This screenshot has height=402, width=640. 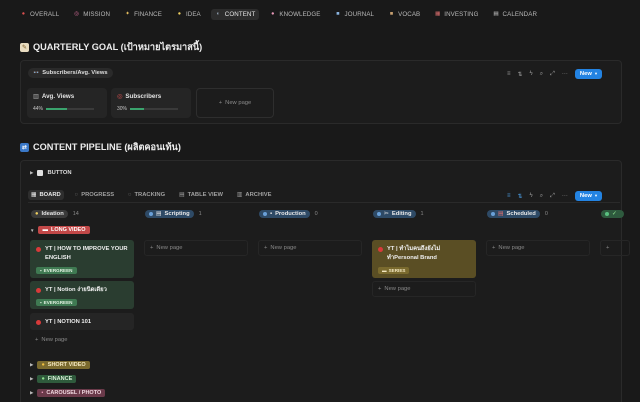 What do you see at coordinates (196, 248) in the screenshot?
I see `new-page-scripting: + New page` at bounding box center [196, 248].